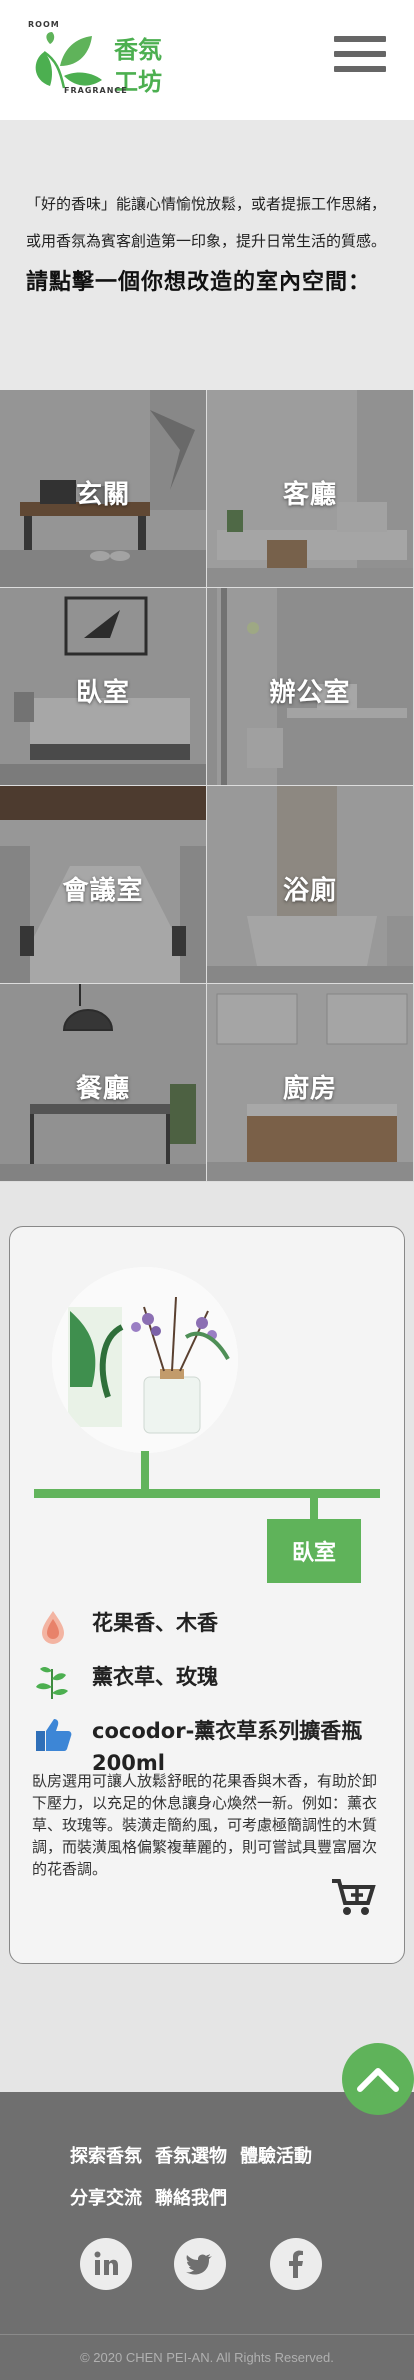  What do you see at coordinates (353, 1897) in the screenshot?
I see `add-to-cart-icon` at bounding box center [353, 1897].